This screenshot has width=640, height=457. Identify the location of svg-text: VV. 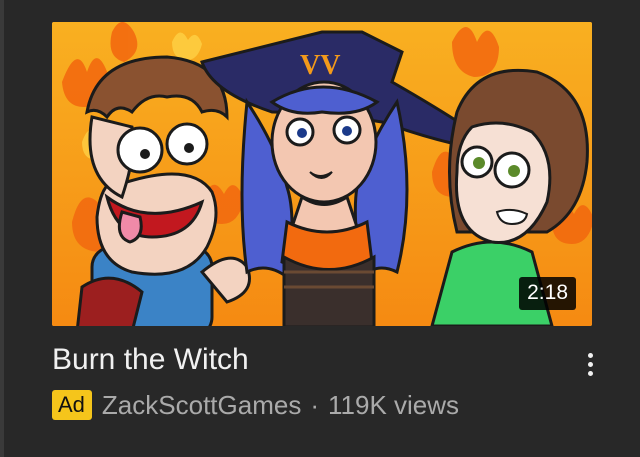
(320, 65).